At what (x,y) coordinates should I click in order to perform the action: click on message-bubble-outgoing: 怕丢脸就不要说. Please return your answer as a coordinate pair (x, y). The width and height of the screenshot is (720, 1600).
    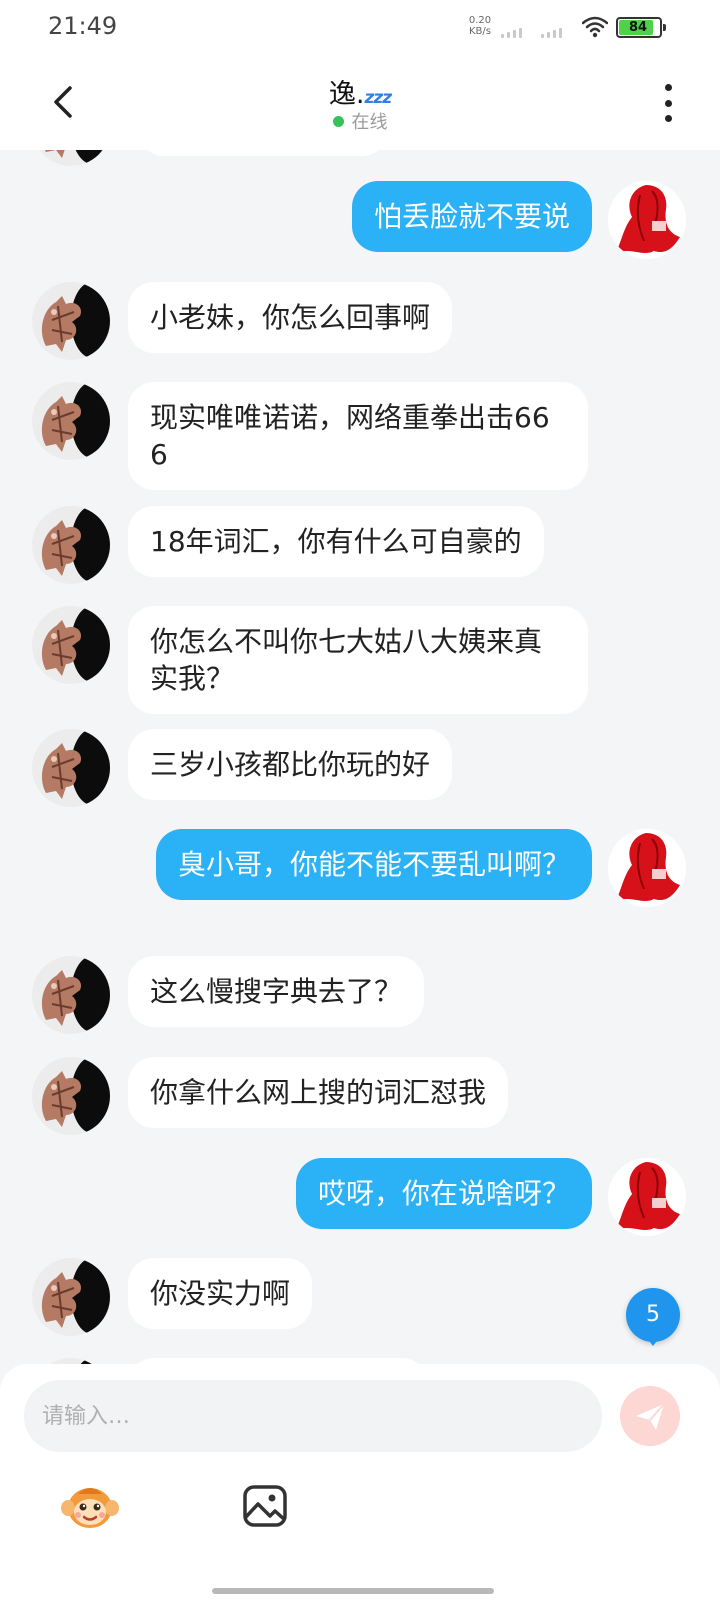
    Looking at the image, I should click on (471, 216).